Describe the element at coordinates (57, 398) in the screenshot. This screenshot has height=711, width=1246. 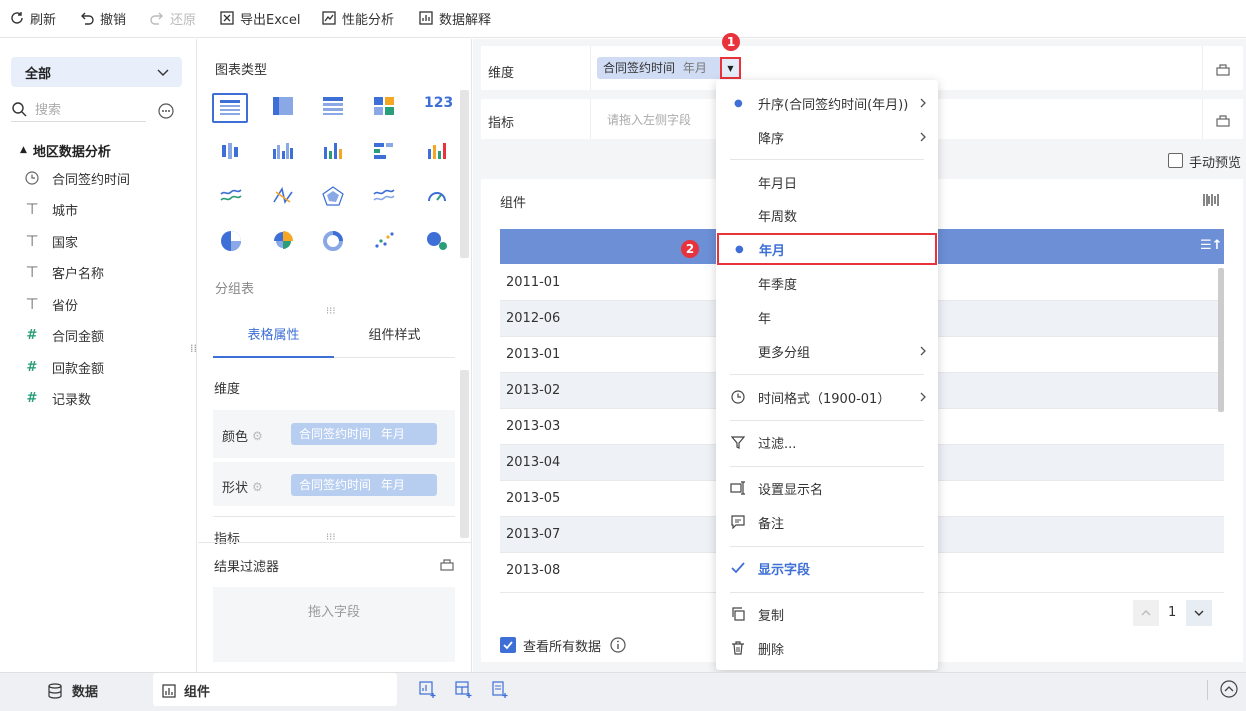
I see `field-item: # 记录数` at that location.